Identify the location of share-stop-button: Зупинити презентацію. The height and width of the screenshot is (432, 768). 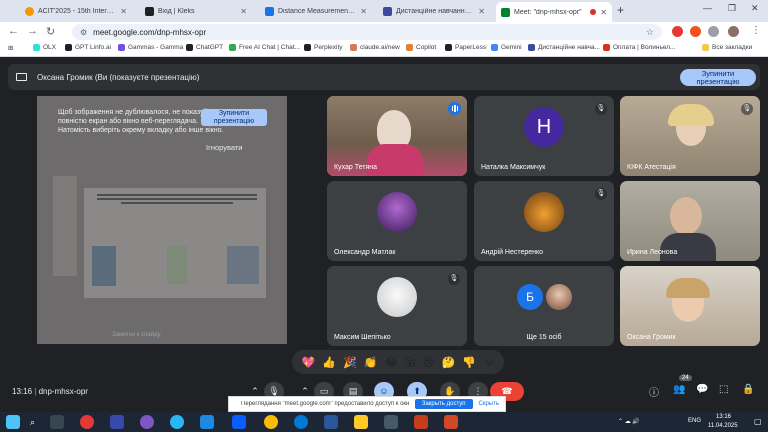
(234, 117).